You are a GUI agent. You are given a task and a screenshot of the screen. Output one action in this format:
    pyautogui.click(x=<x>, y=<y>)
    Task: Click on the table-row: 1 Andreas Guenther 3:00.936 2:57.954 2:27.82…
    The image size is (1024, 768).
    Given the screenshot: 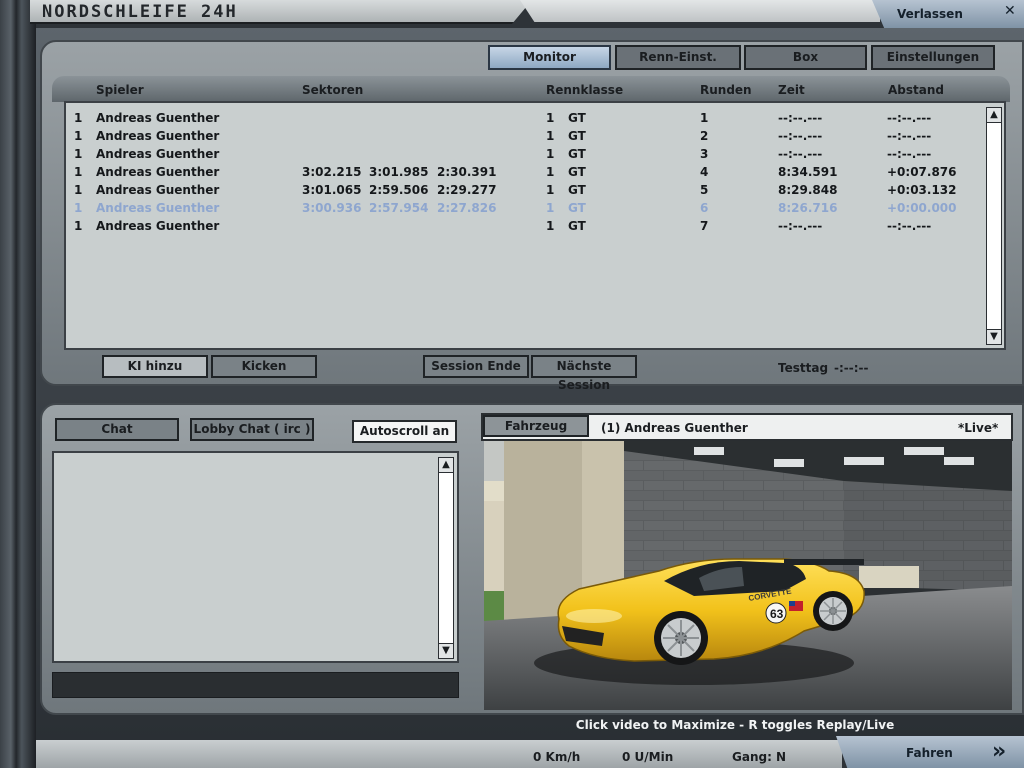 What is the action you would take?
    pyautogui.click(x=522, y=210)
    